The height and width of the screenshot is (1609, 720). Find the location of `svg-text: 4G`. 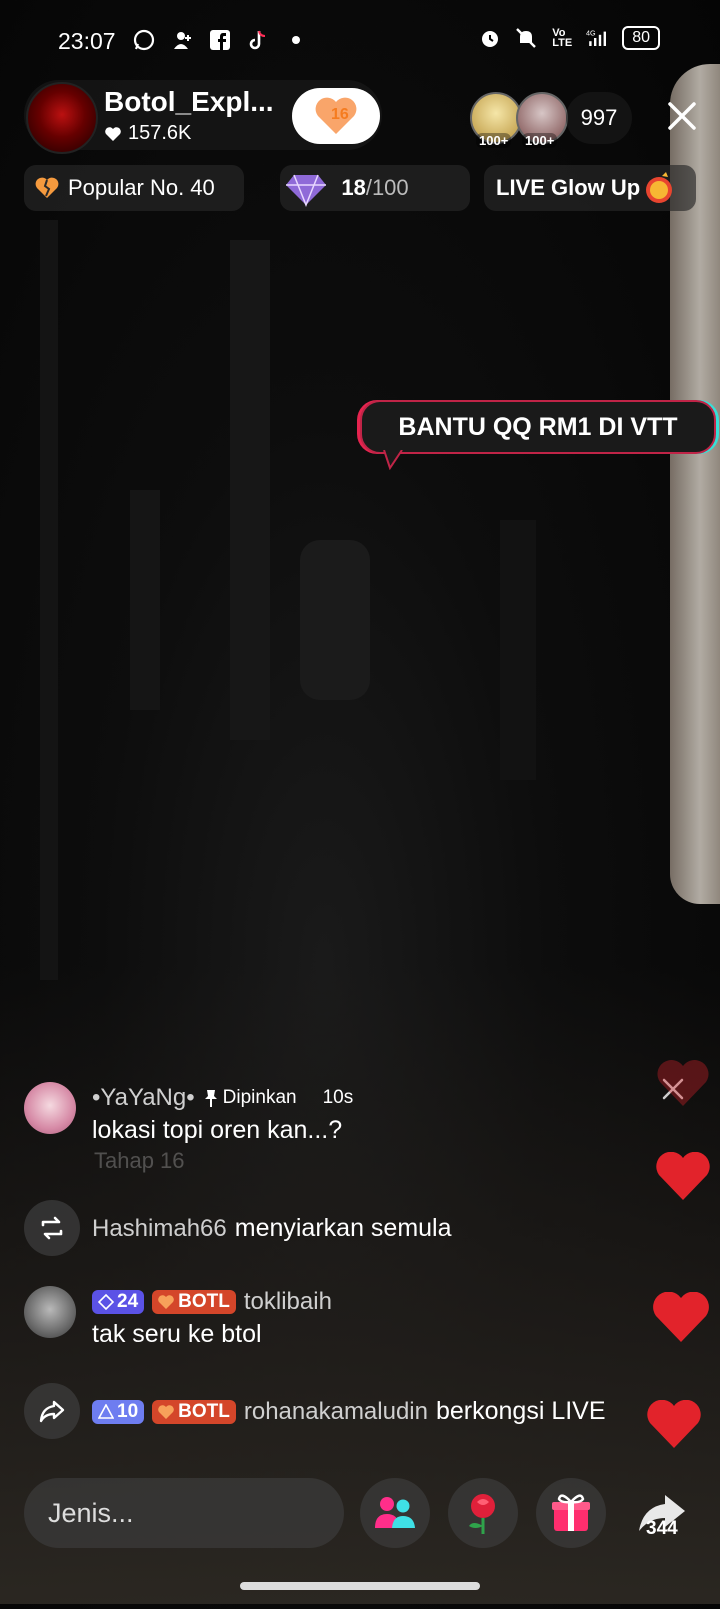

svg-text: 4G is located at coordinates (591, 33).